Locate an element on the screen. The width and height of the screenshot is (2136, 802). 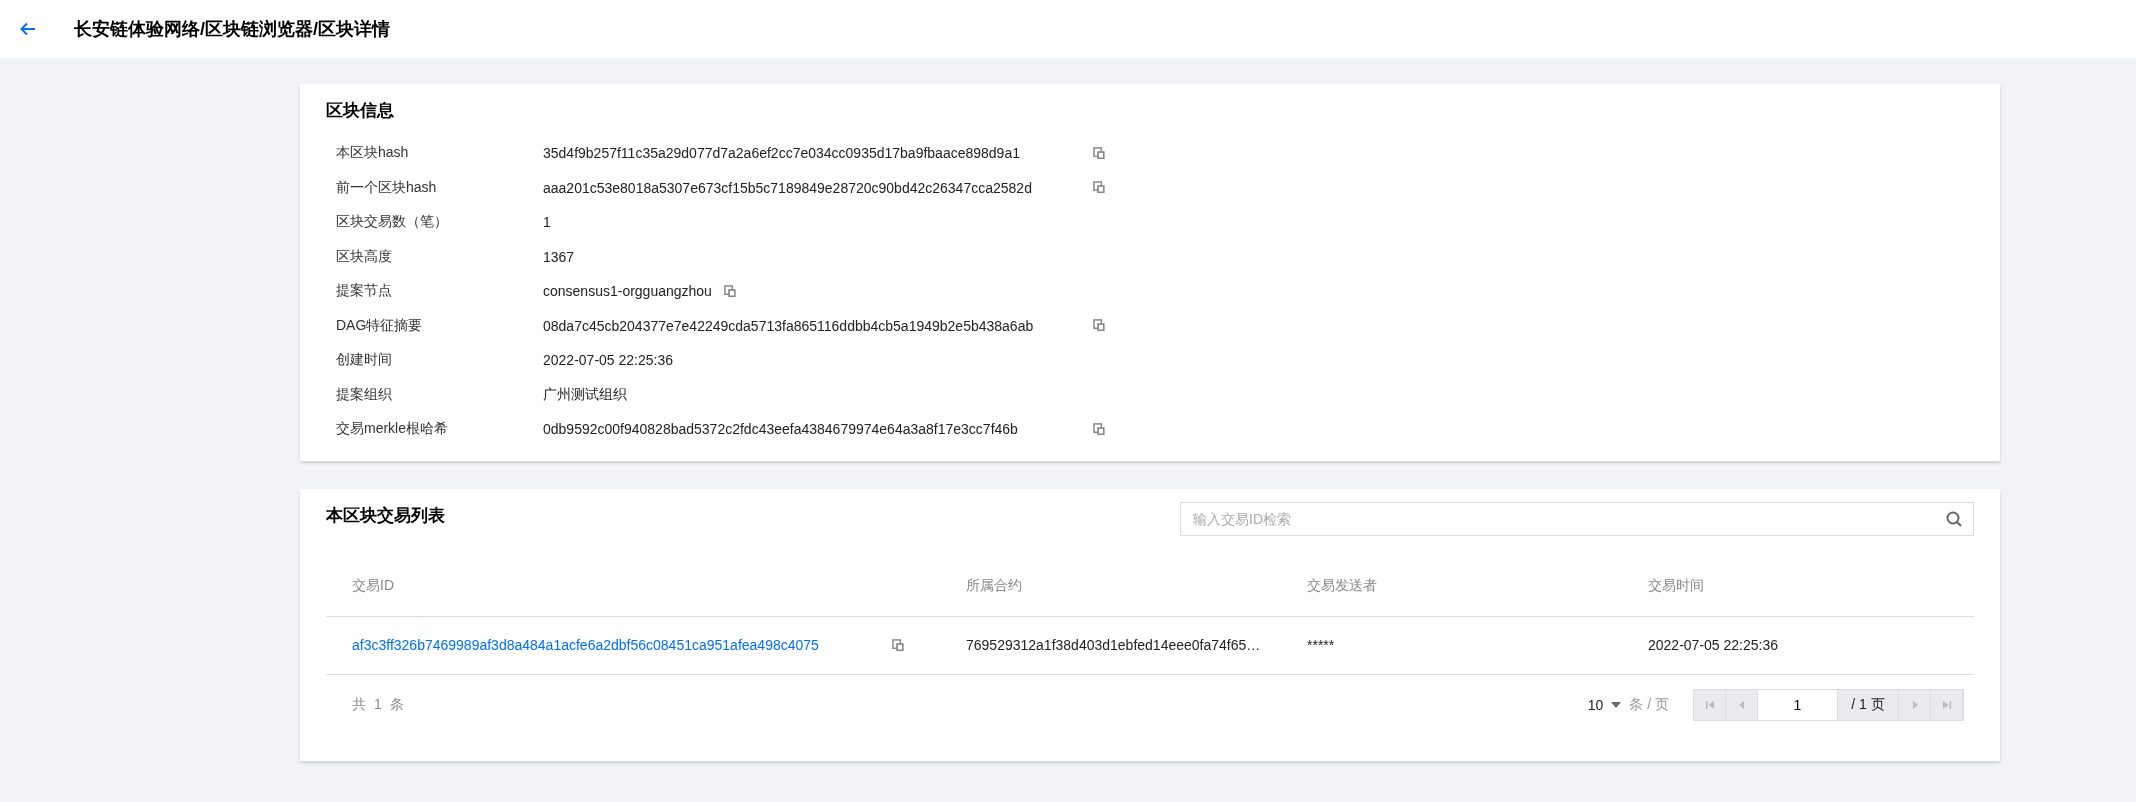
section-title: 区块信息 is located at coordinates (360, 111).